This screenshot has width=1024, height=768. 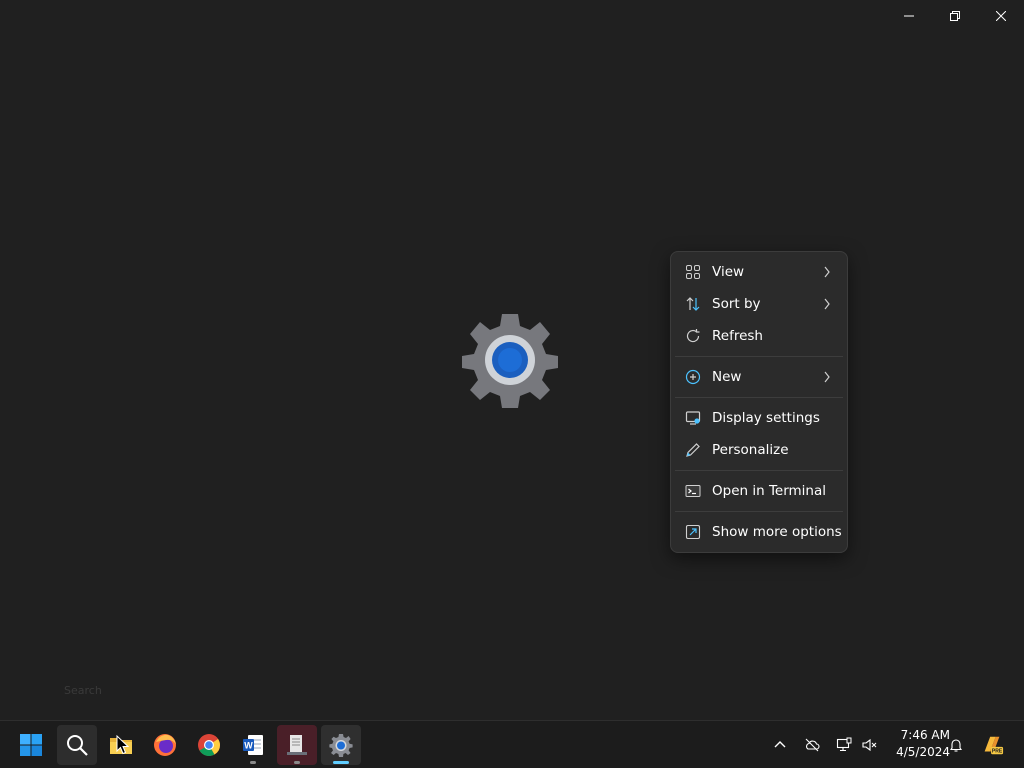 I want to click on windows-logo-icon, so click(x=31, y=745).